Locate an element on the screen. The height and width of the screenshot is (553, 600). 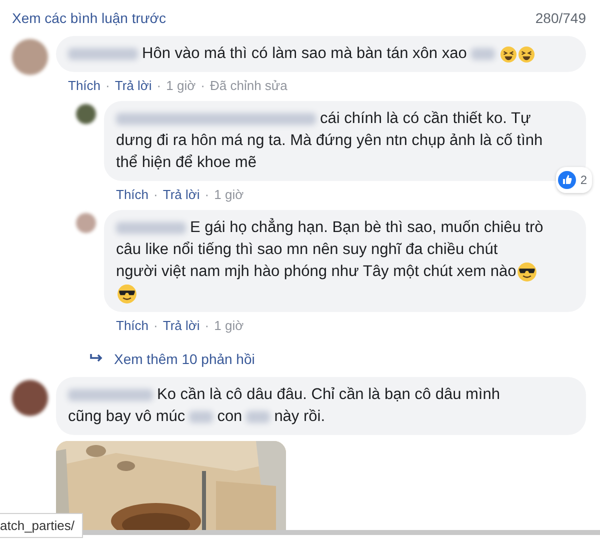
comment-text: Hôn vào má thì có làm sao mà bàn tán xôn xao is located at coordinates (304, 54).